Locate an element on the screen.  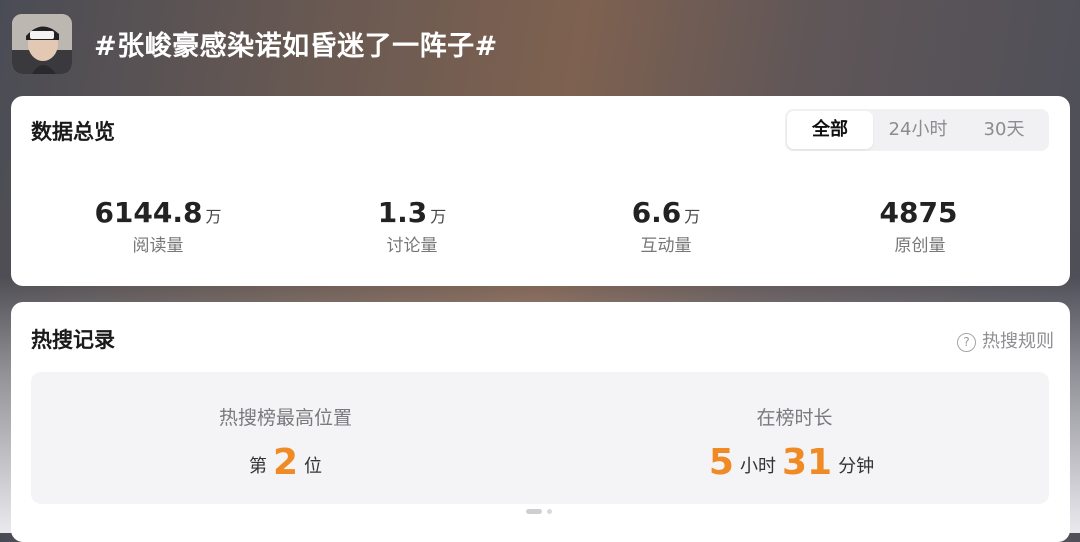
tab-30d: 30天 is located at coordinates (1004, 130).